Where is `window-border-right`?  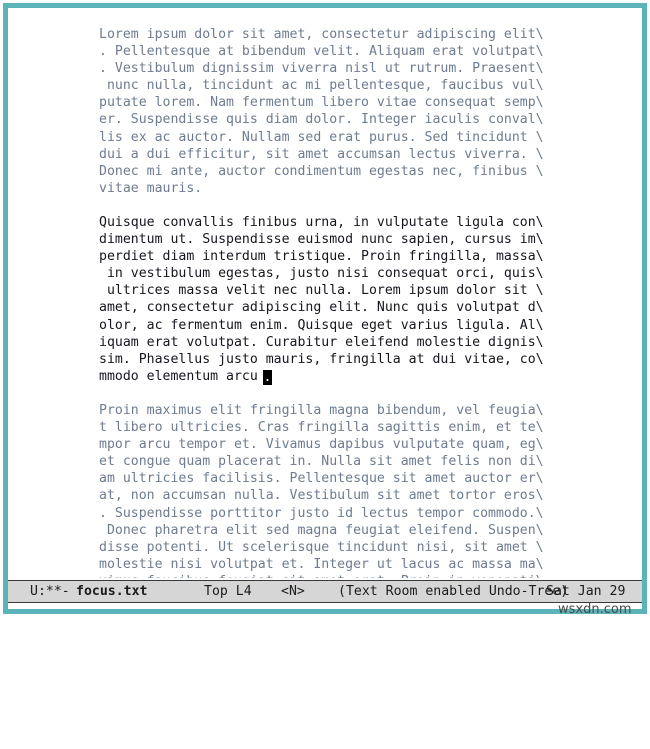
window-border-right is located at coordinates (644, 308).